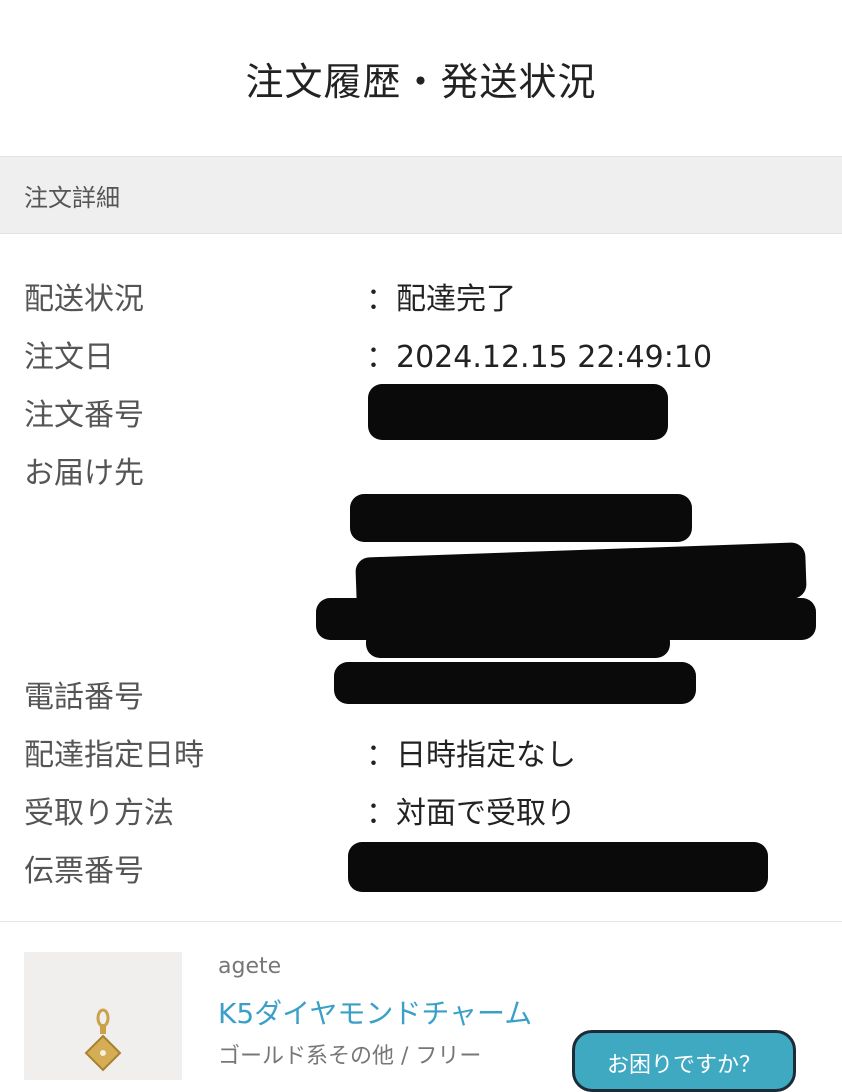  I want to click on product-thumbnail, so click(103, 1016).